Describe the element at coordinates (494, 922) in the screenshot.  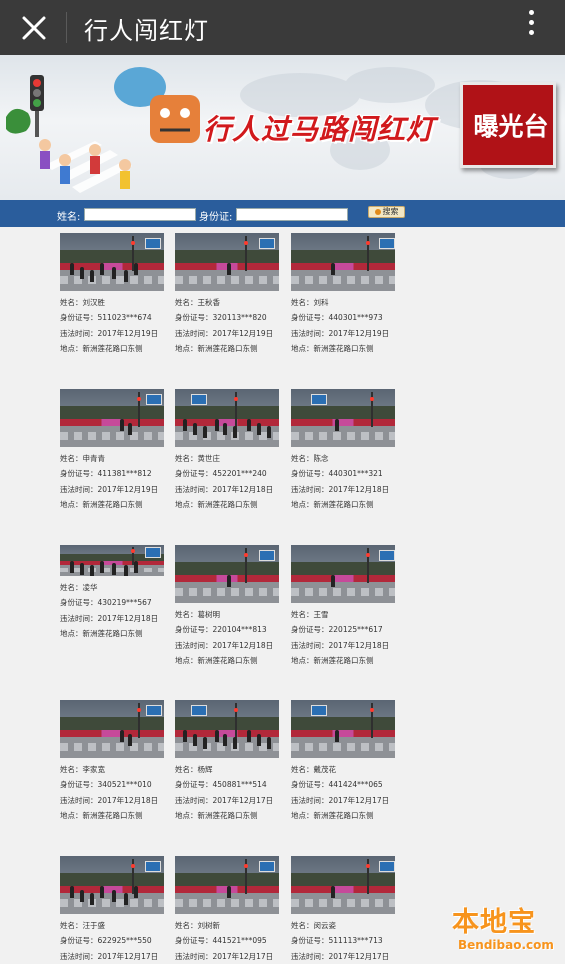
I see `watermark-logo-text: 本地宝` at that location.